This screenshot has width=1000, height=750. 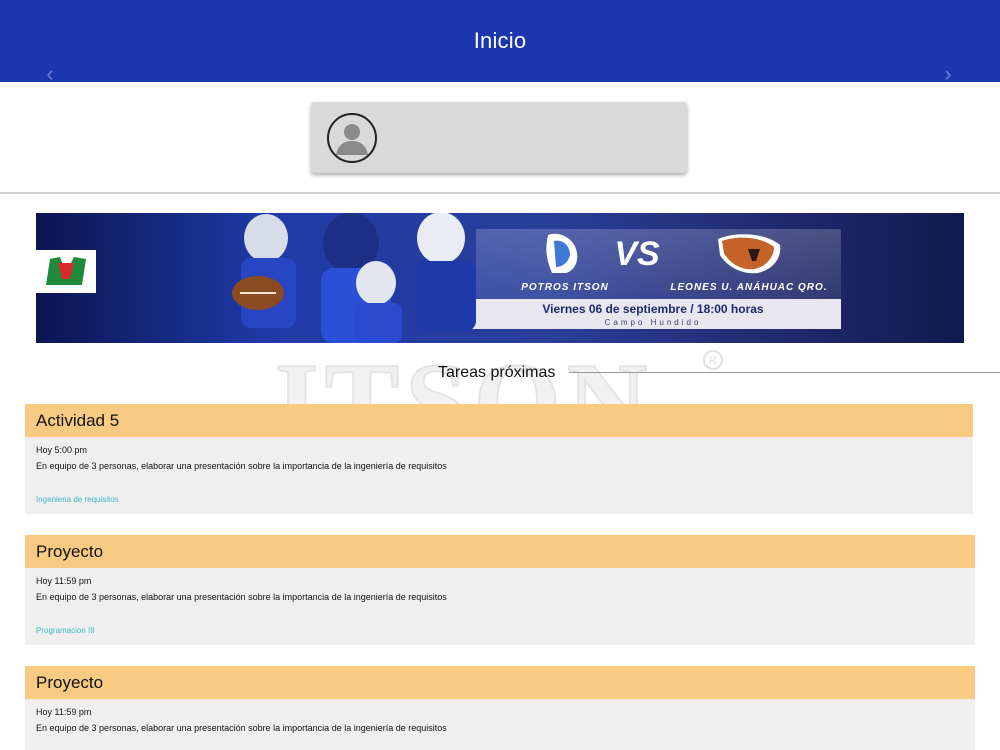 I want to click on league-logo, so click(x=66, y=271).